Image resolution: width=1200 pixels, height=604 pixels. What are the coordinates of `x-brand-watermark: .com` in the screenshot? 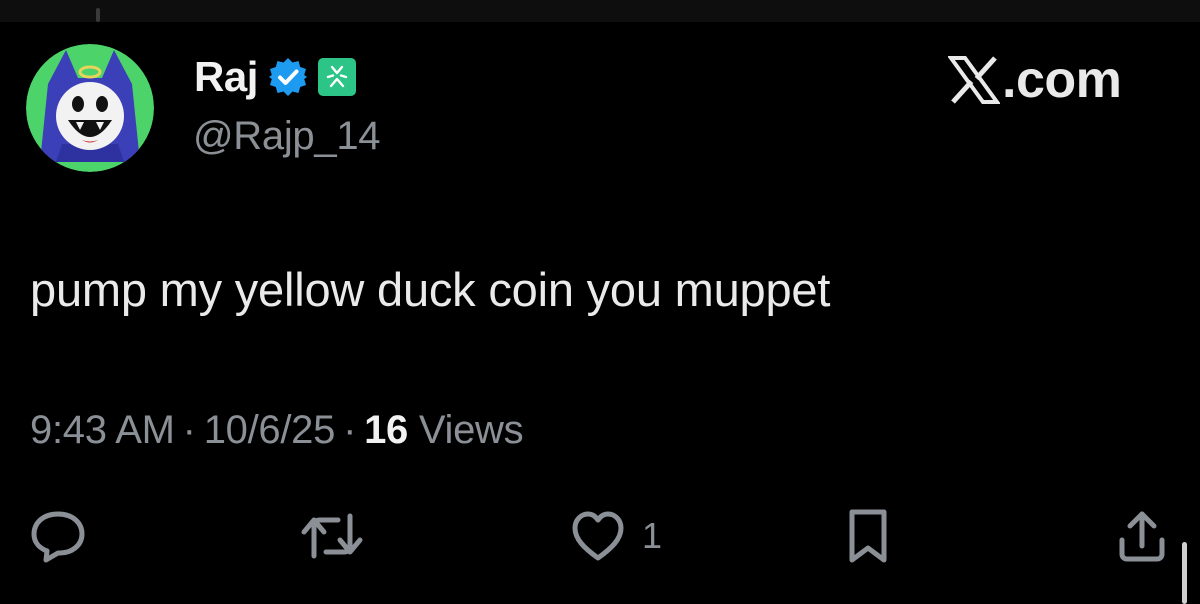 It's located at (1035, 80).